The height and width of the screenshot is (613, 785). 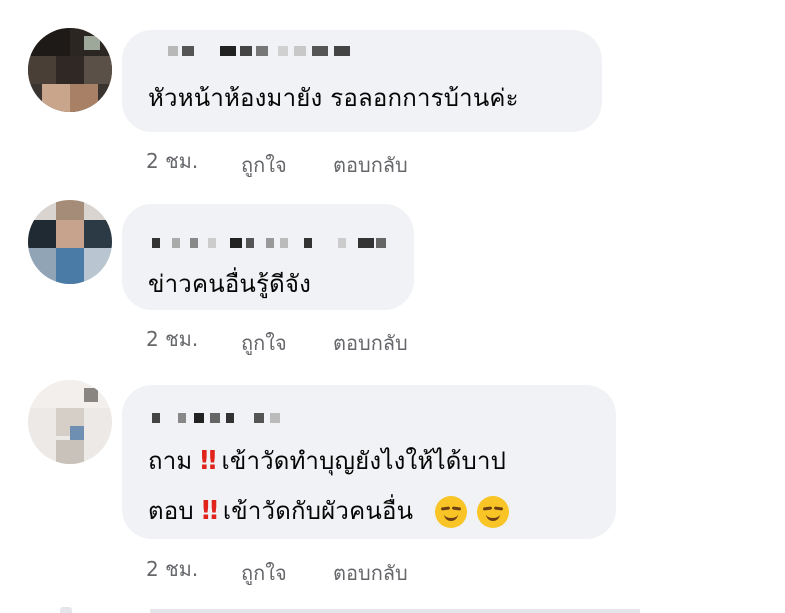 What do you see at coordinates (318, 511) in the screenshot?
I see `answer-text: เข้าวัดกับผัวคนอื่น` at bounding box center [318, 511].